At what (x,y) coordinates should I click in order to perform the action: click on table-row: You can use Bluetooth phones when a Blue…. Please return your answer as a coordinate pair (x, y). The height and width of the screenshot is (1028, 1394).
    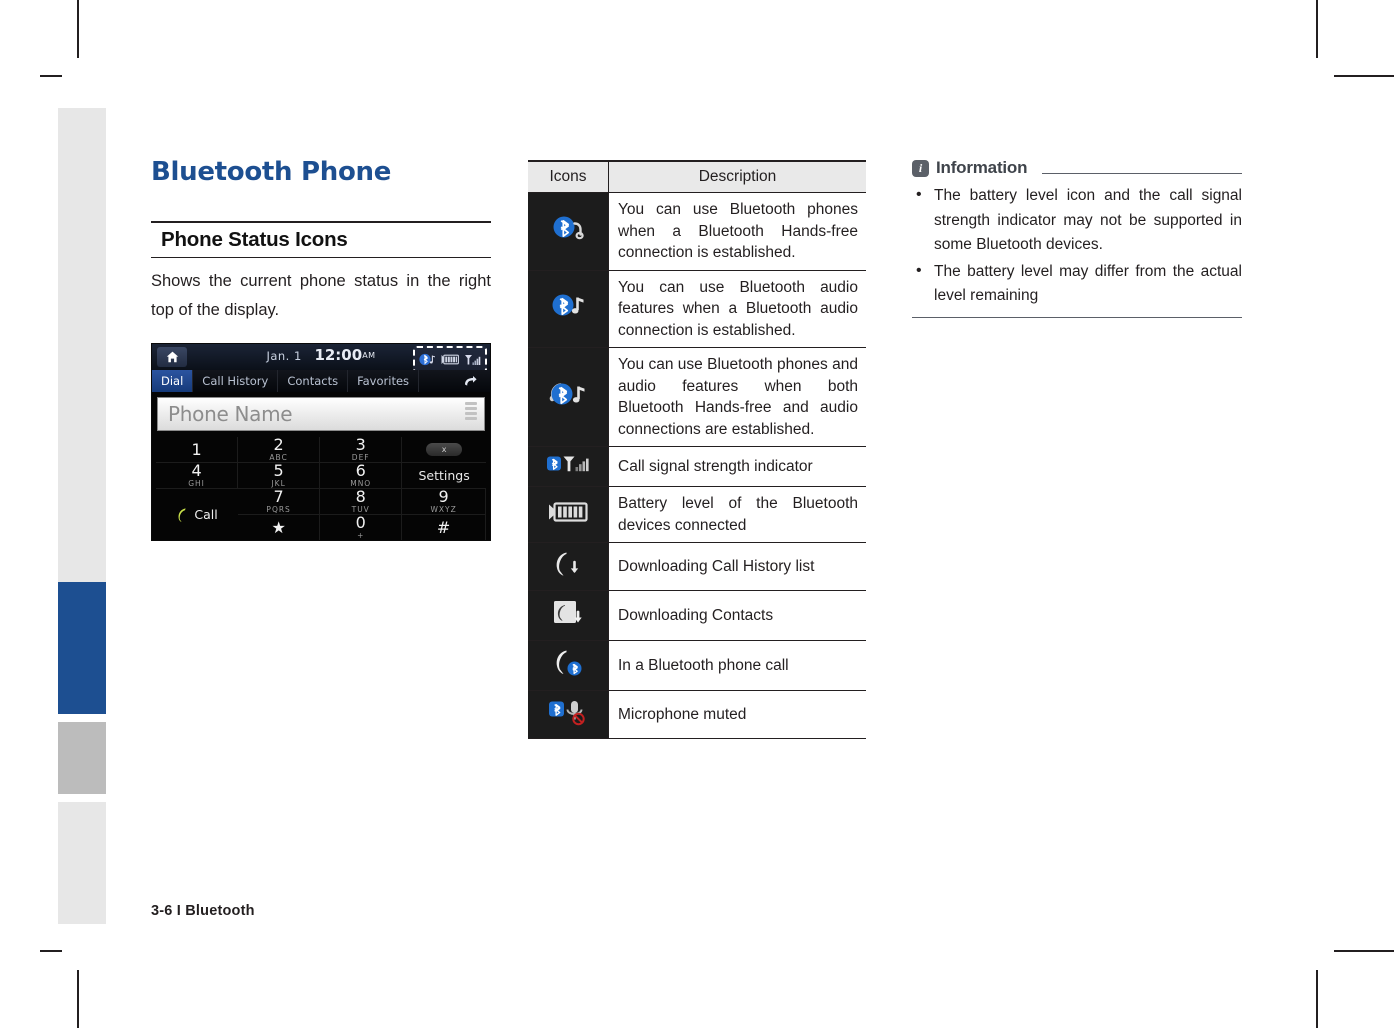
    Looking at the image, I should click on (697, 231).